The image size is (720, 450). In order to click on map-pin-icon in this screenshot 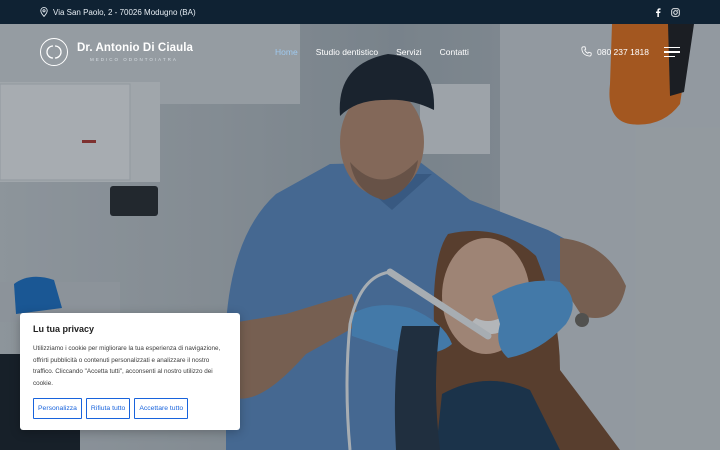, I will do `click(44, 12)`.